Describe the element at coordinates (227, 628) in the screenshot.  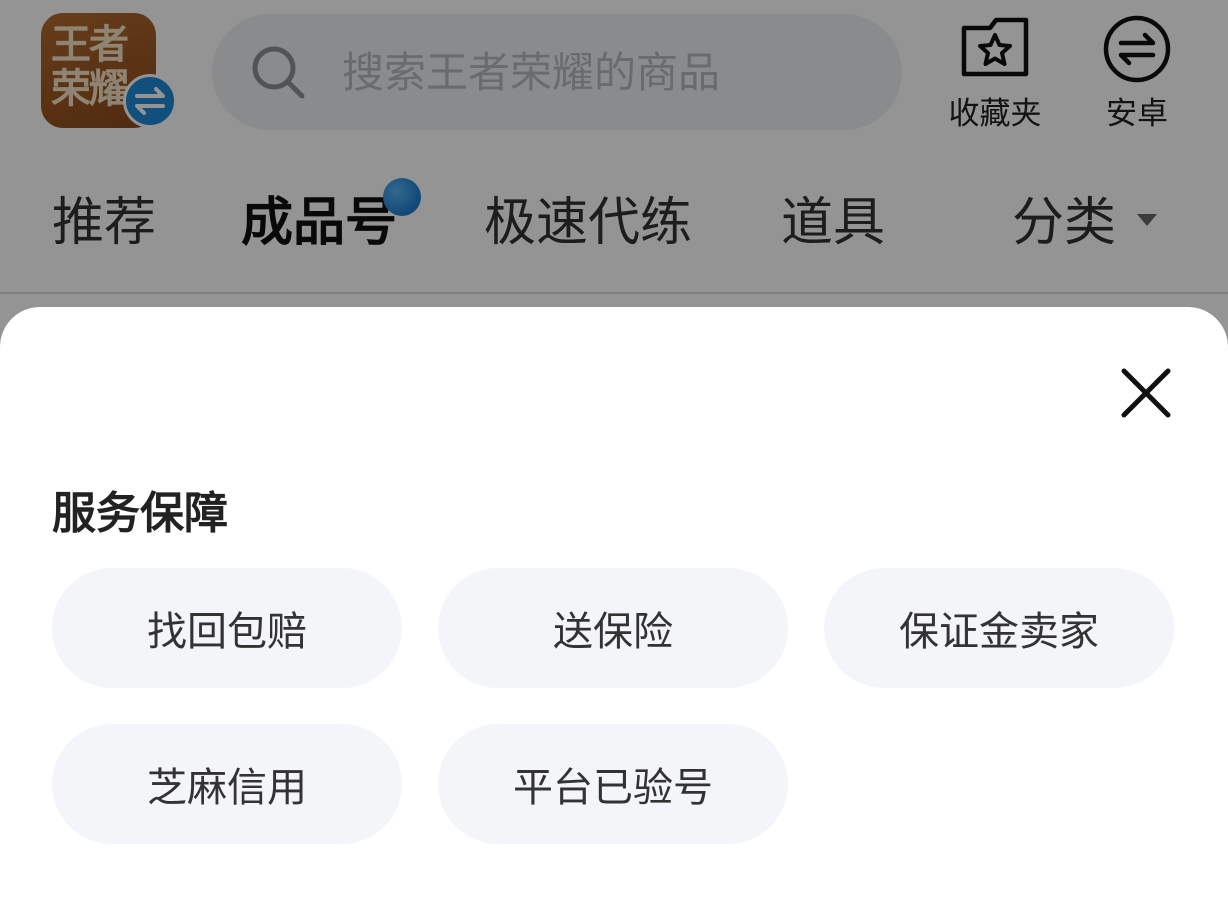
I see `option-recovery-compensation: 找回包赔` at that location.